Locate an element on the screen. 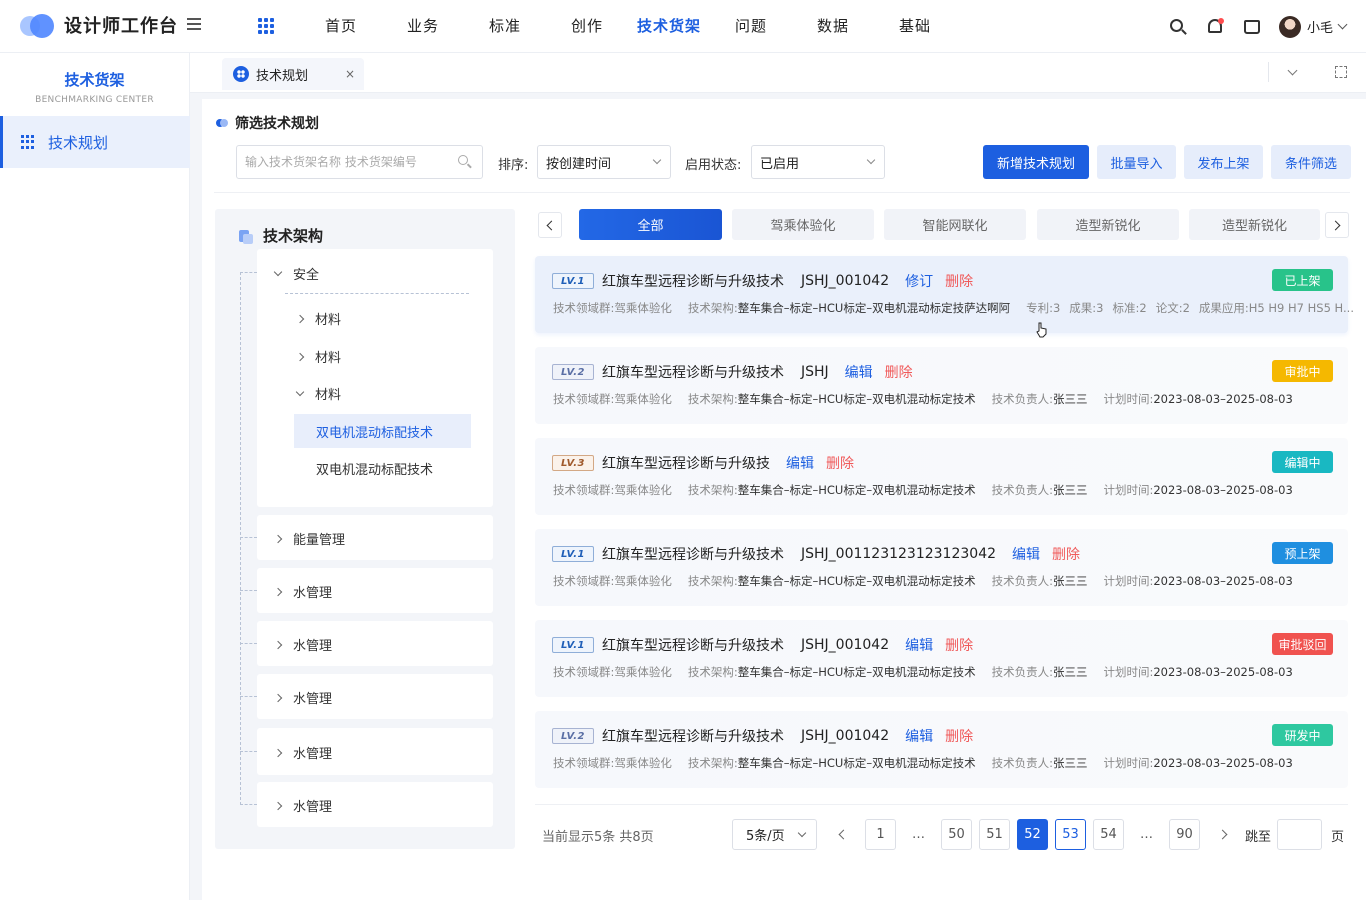  page-button-current: 52 is located at coordinates (1032, 834).